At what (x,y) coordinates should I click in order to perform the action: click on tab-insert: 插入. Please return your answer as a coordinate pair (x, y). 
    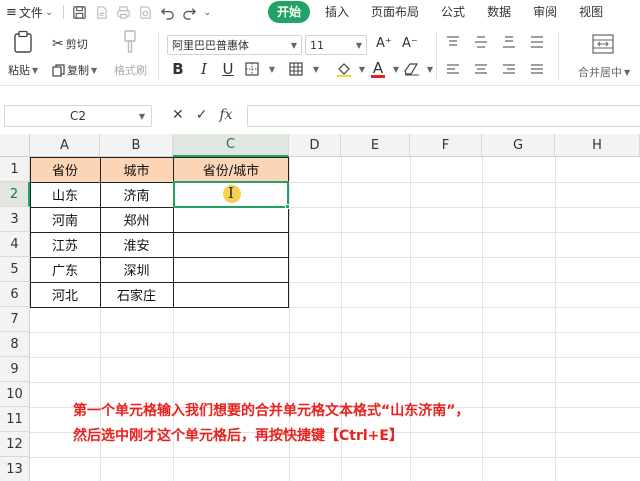
    Looking at the image, I should click on (337, 12).